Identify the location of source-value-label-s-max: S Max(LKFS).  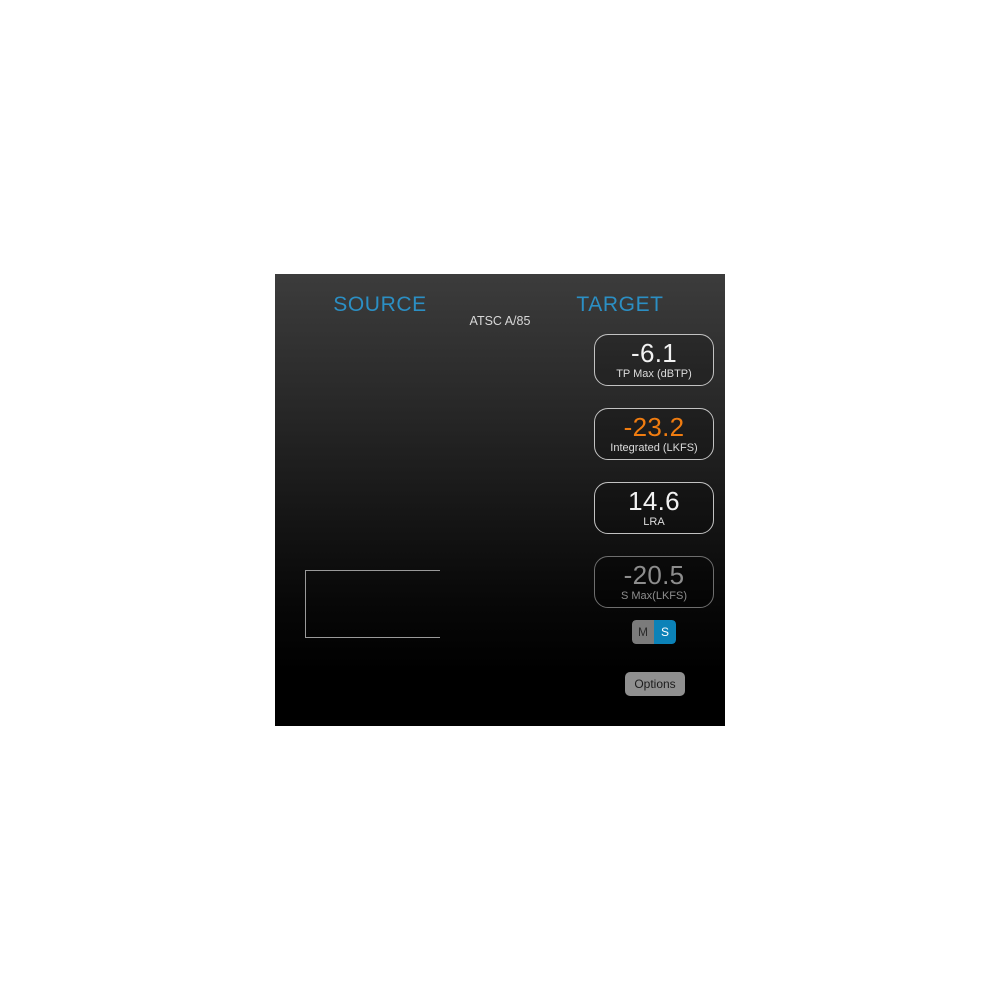
(653, 595).